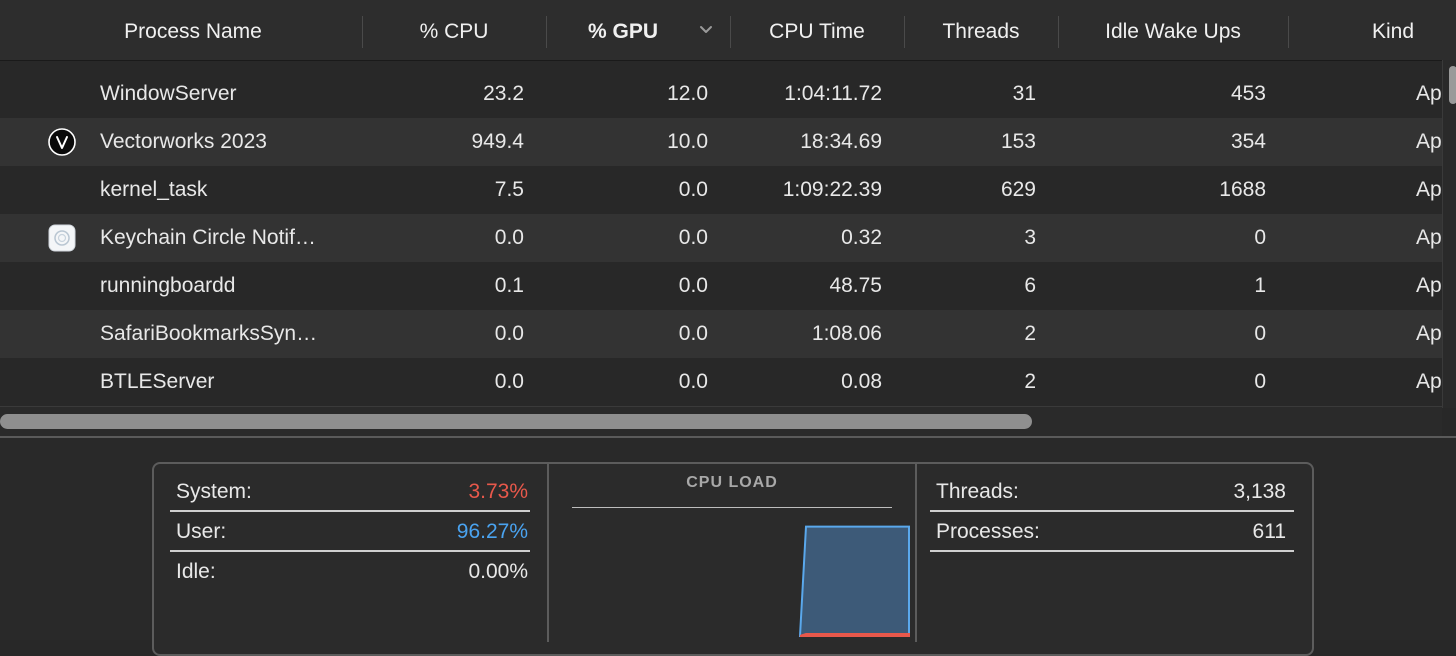 The image size is (1456, 656). I want to click on cpu-time-value: 48.75, so click(855, 285).